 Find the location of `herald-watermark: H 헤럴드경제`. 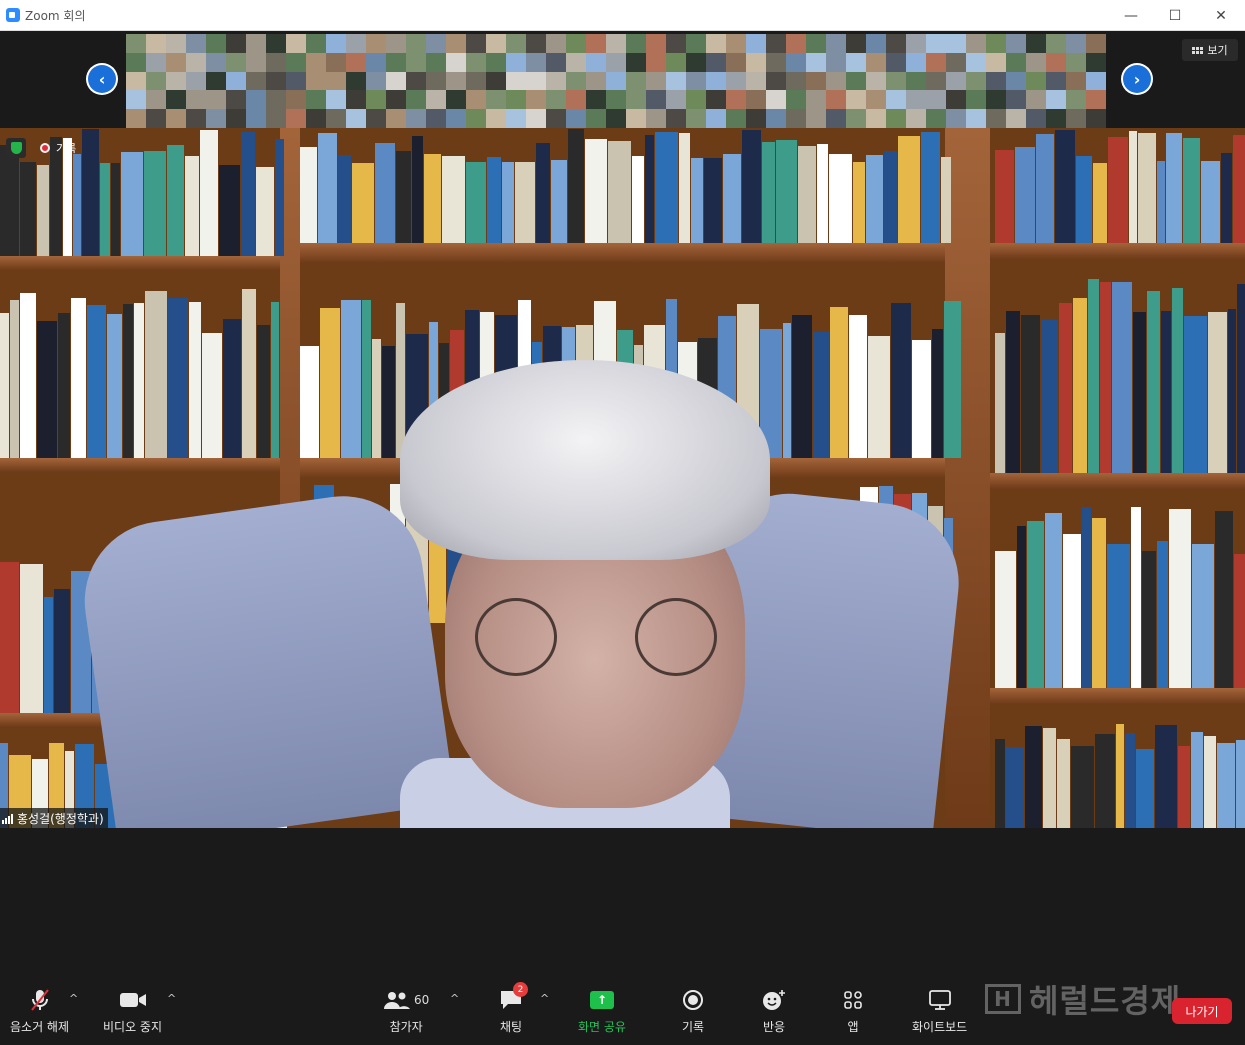

herald-watermark: H 헤럴드경제 is located at coordinates (1083, 999).